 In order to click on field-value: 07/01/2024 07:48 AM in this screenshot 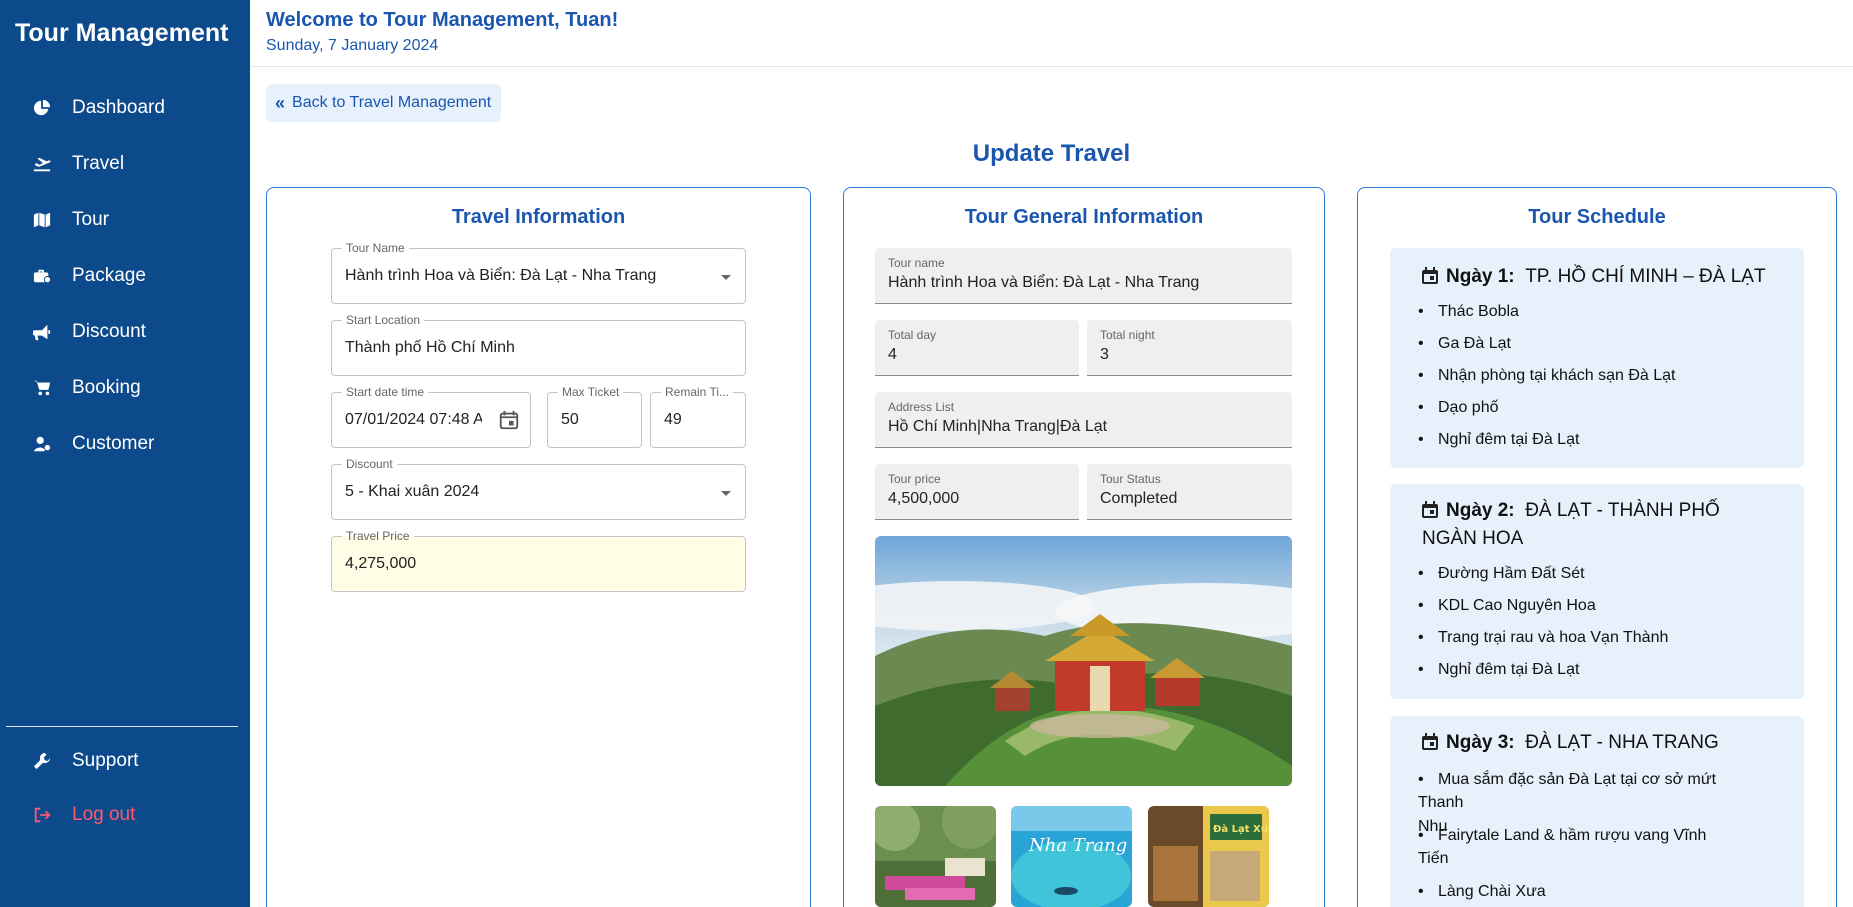, I will do `click(413, 419)`.